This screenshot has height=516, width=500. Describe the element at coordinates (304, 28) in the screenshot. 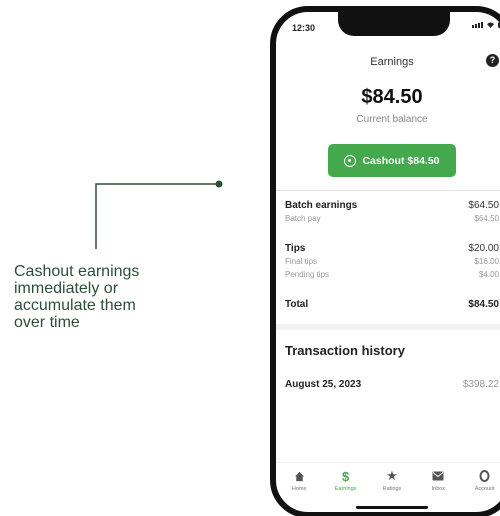

I see `status-time: 12:30` at that location.